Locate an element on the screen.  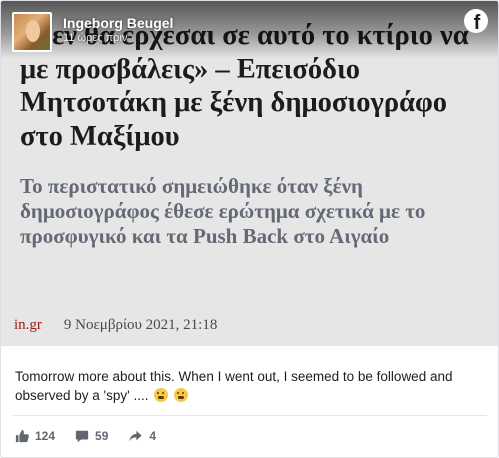
author-name: Ingeborg Beugel is located at coordinates (118, 23).